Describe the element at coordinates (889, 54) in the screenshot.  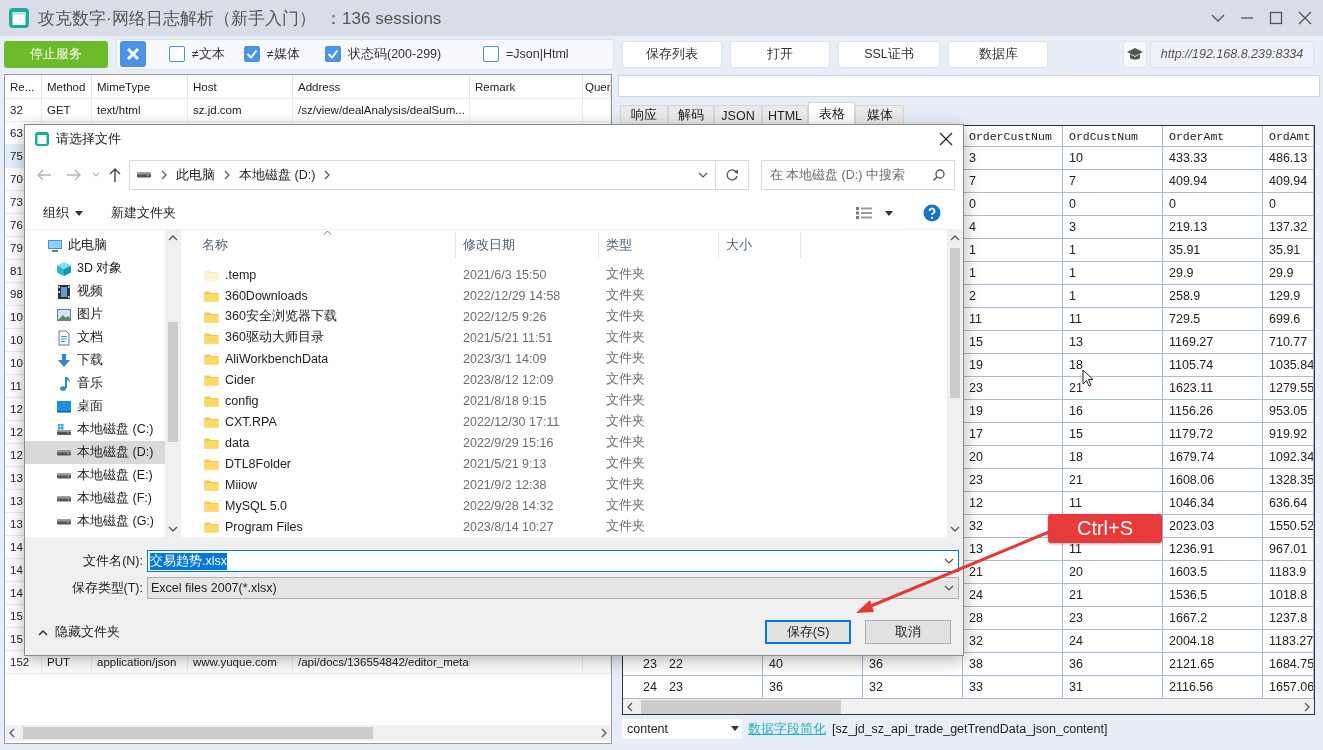
I see `toolbar-button: SSL证书` at that location.